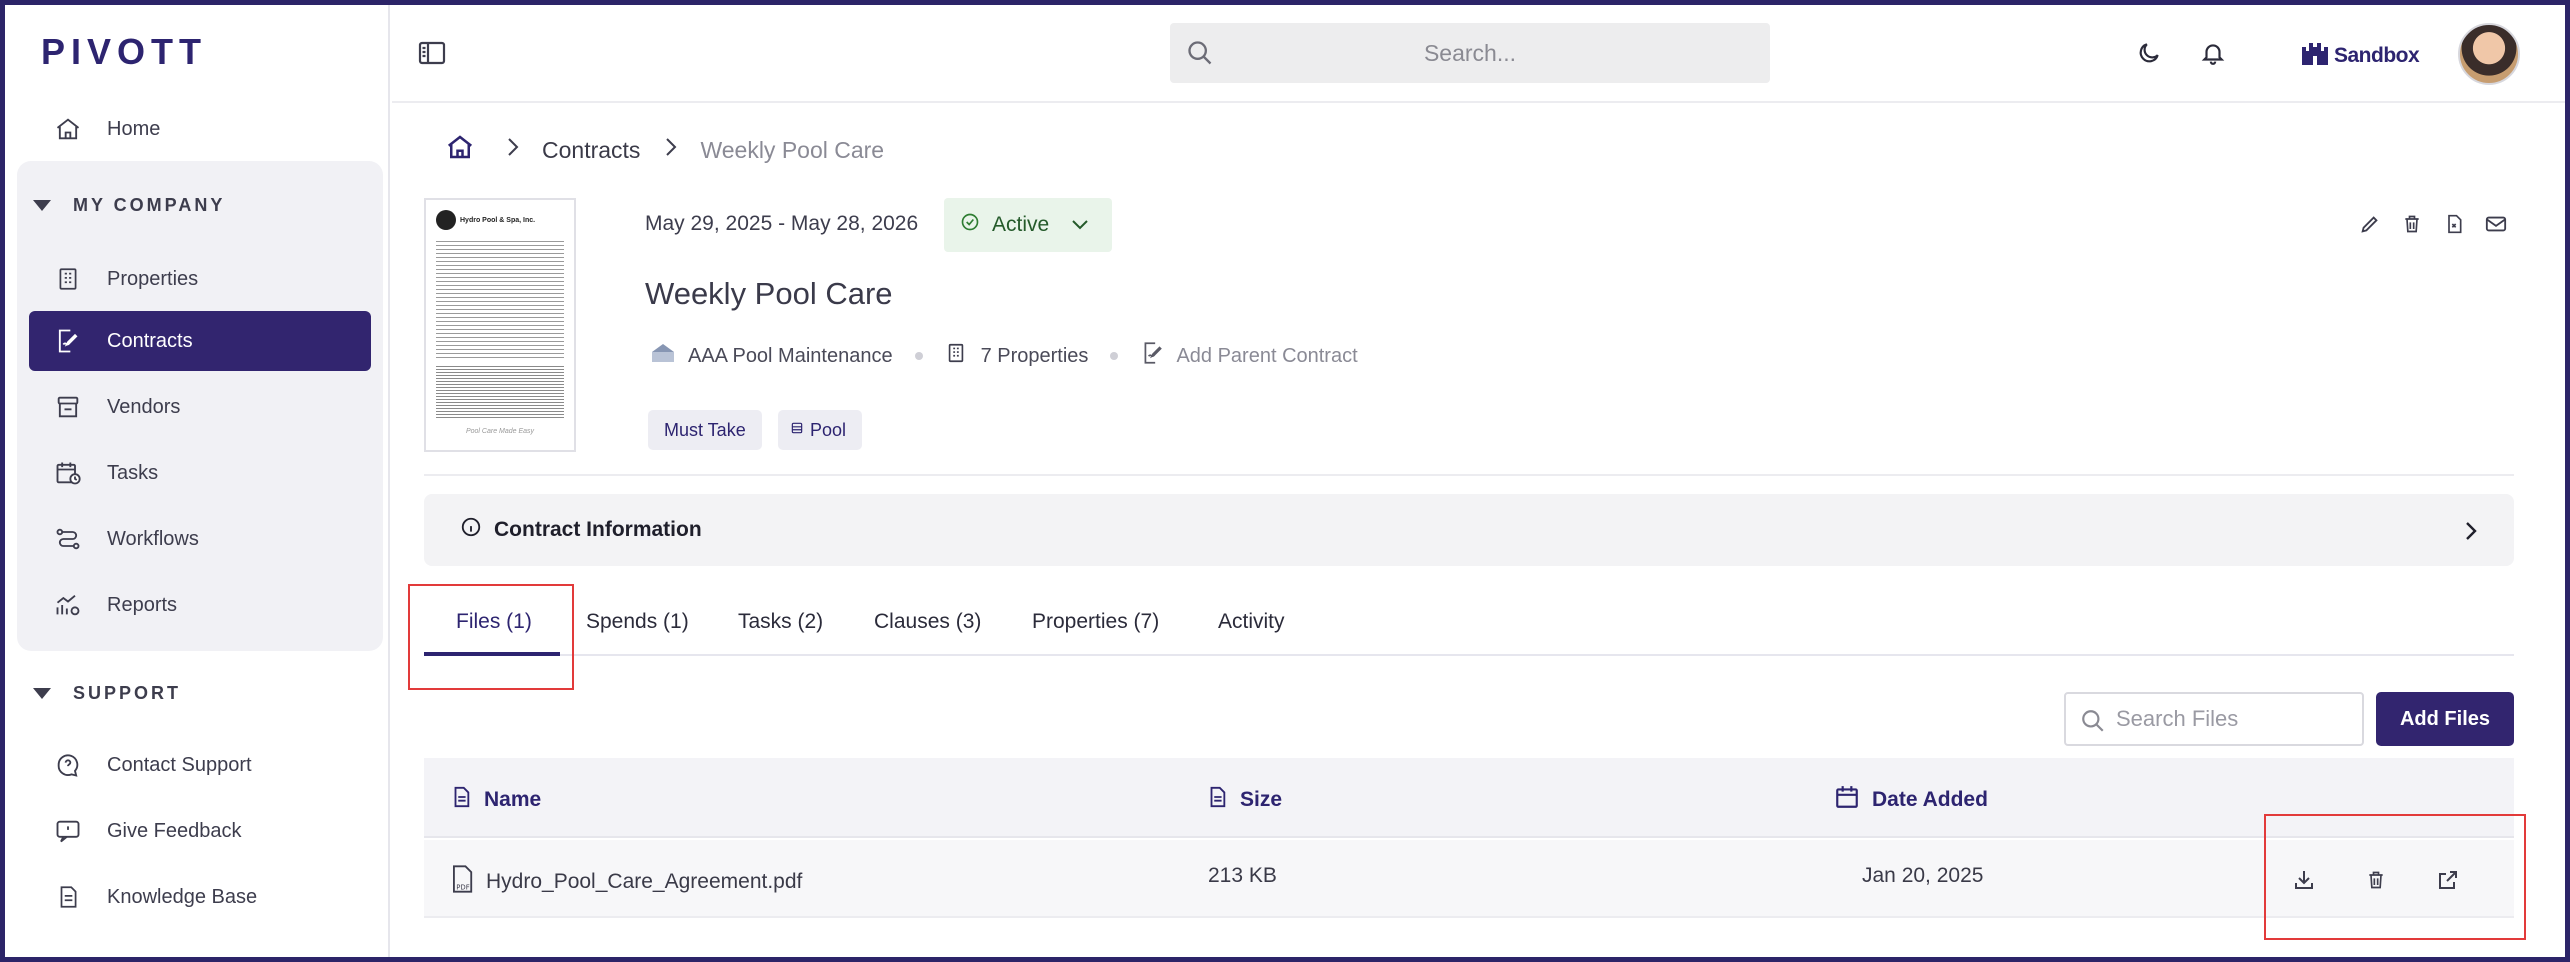 This screenshot has height=962, width=2570. What do you see at coordinates (68, 831) in the screenshot?
I see `feedback-icon` at bounding box center [68, 831].